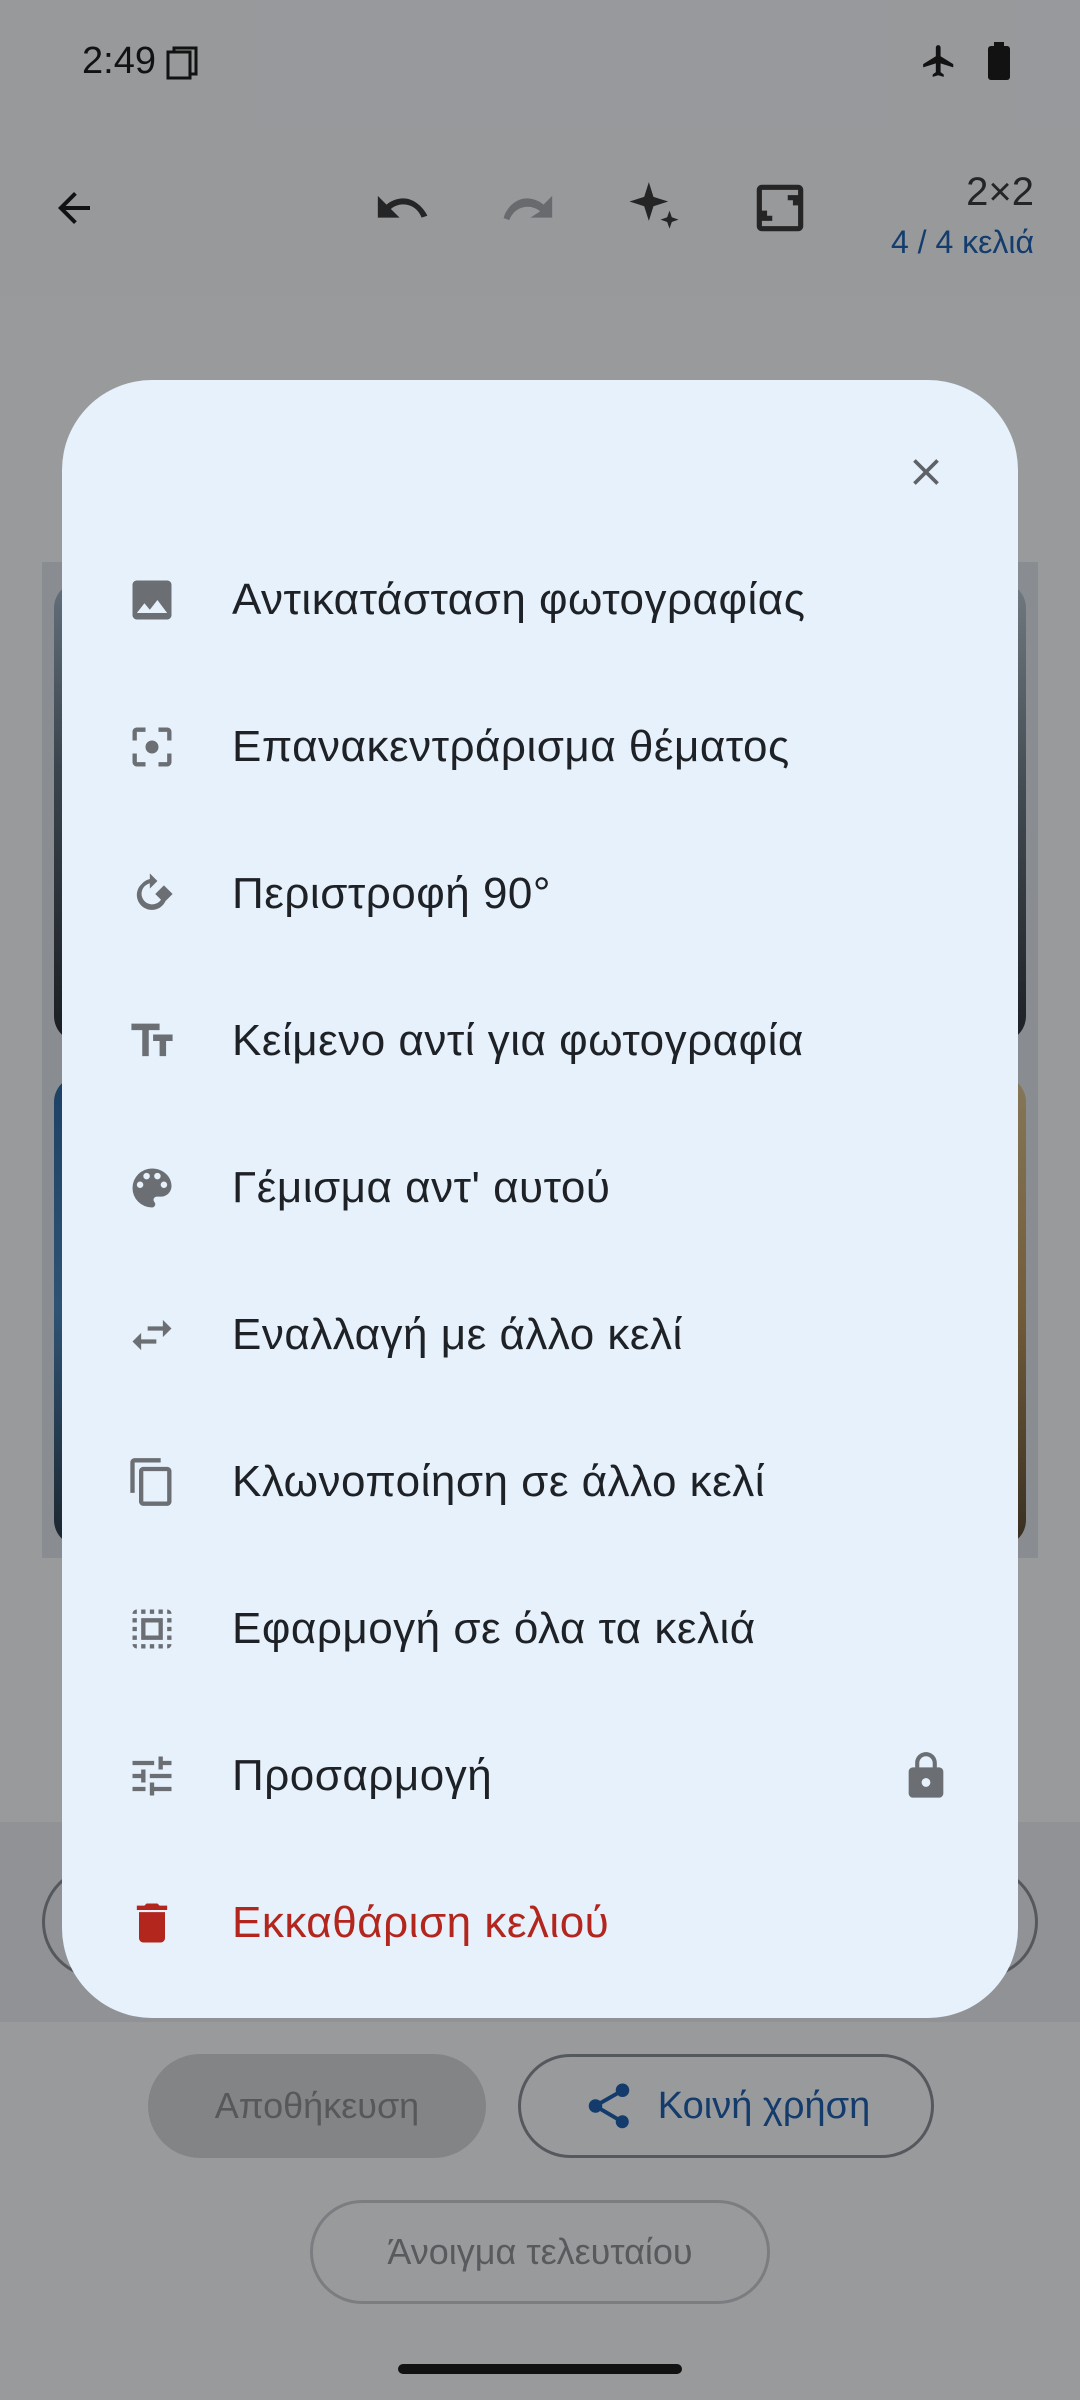  What do you see at coordinates (152, 747) in the screenshot?
I see `center-focus-icon` at bounding box center [152, 747].